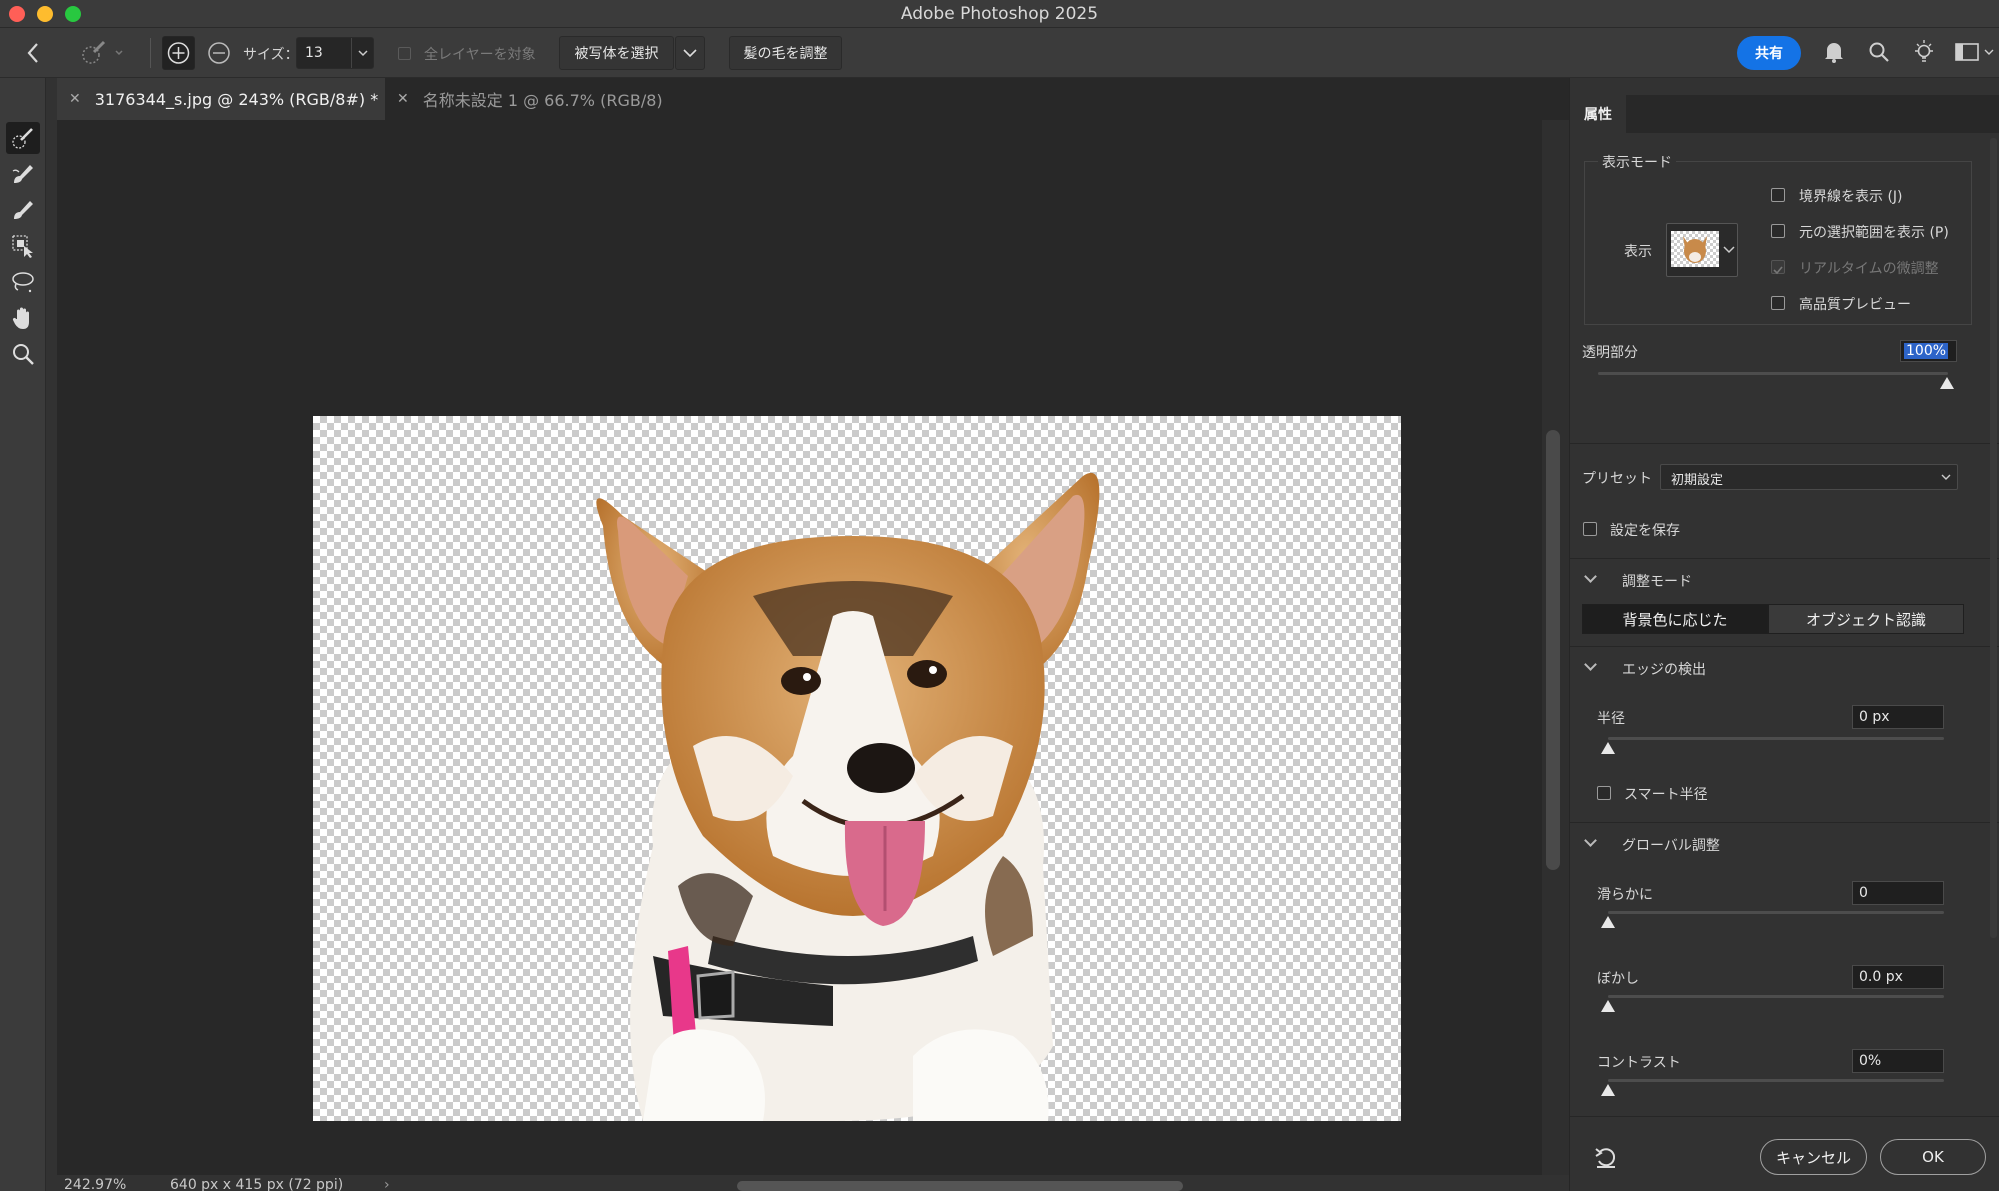 Image resolution: width=1999 pixels, height=1191 pixels. What do you see at coordinates (1608, 1006) in the screenshot?
I see `feather-slider-thumb` at bounding box center [1608, 1006].